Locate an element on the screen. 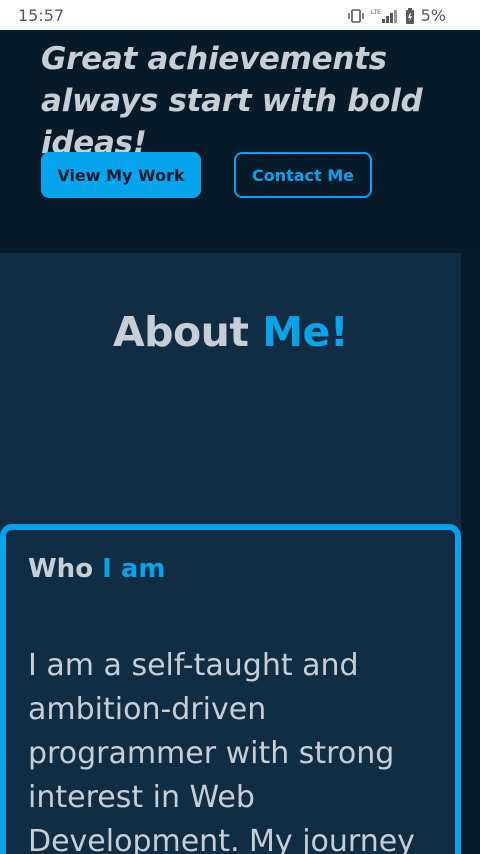  view-my-work-button: View My Work is located at coordinates (121, 175).